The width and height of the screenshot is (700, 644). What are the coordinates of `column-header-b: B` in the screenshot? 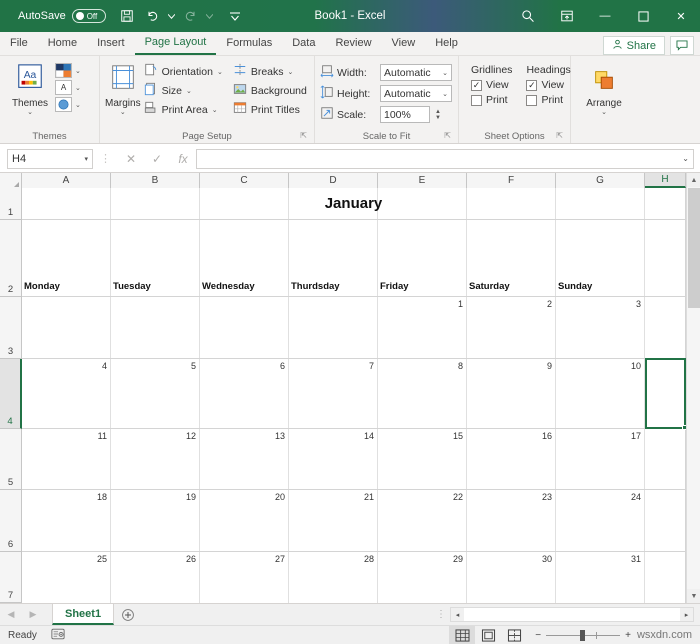 It's located at (155, 180).